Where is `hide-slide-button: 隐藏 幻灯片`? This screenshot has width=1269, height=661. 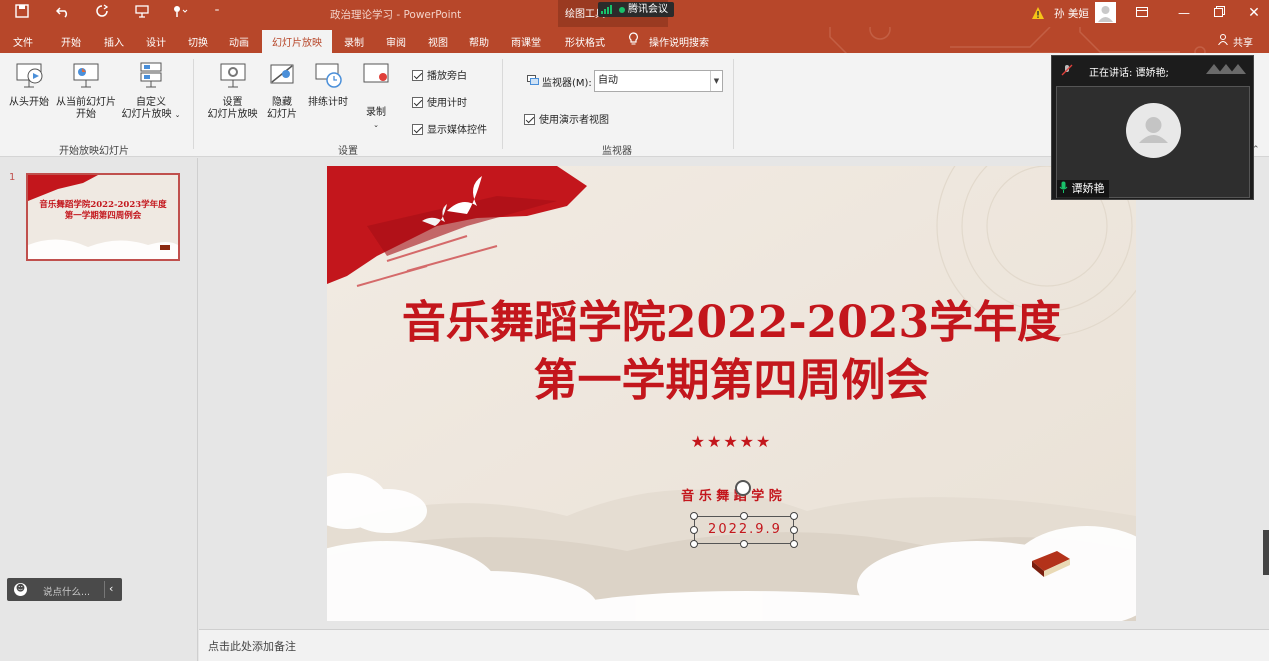
hide-slide-button: 隐藏 幻灯片 is located at coordinates (282, 90).